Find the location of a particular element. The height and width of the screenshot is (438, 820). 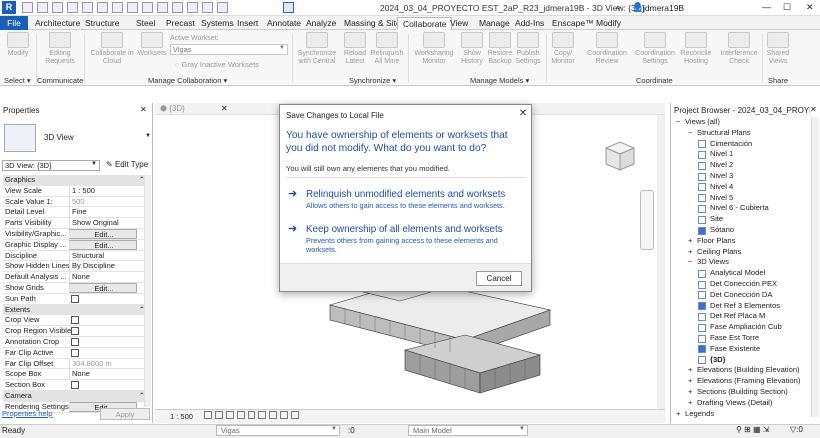

tab-insert: Insert is located at coordinates (247, 23).